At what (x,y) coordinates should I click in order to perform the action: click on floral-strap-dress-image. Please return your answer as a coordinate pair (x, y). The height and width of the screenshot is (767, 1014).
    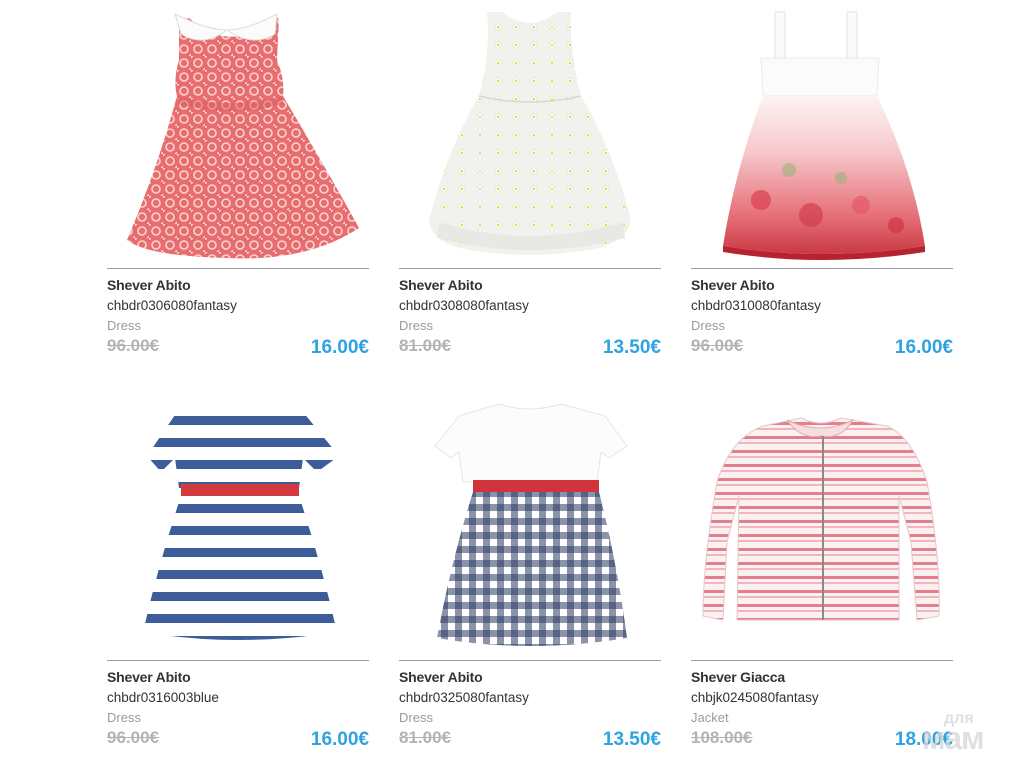
    Looking at the image, I should click on (822, 134).